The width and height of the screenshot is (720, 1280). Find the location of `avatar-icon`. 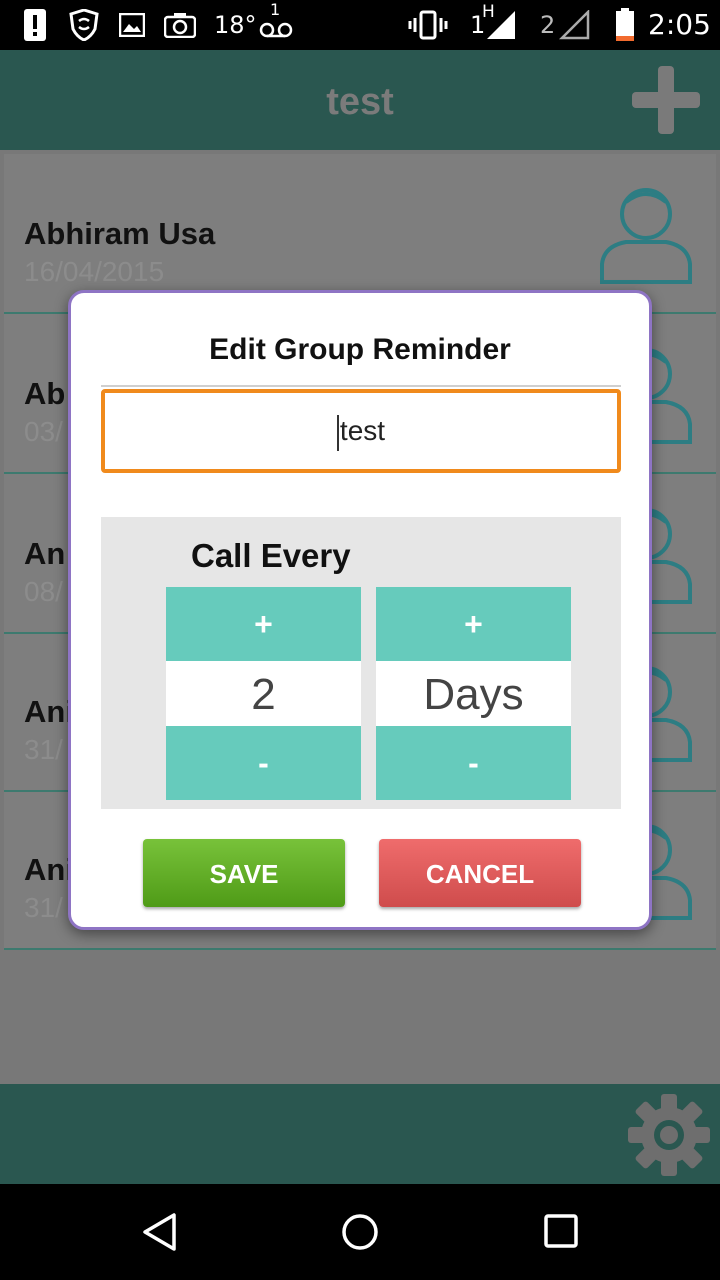

avatar-icon is located at coordinates (646, 236).